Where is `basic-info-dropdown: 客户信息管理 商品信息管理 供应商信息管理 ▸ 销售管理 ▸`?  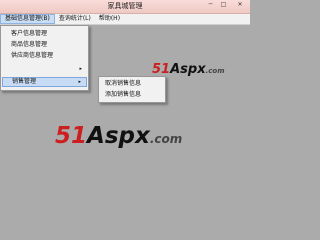
basic-info-dropdown: 客户信息管理 商品信息管理 供应商信息管理 ▸ 销售管理 ▸ is located at coordinates (44, 58).